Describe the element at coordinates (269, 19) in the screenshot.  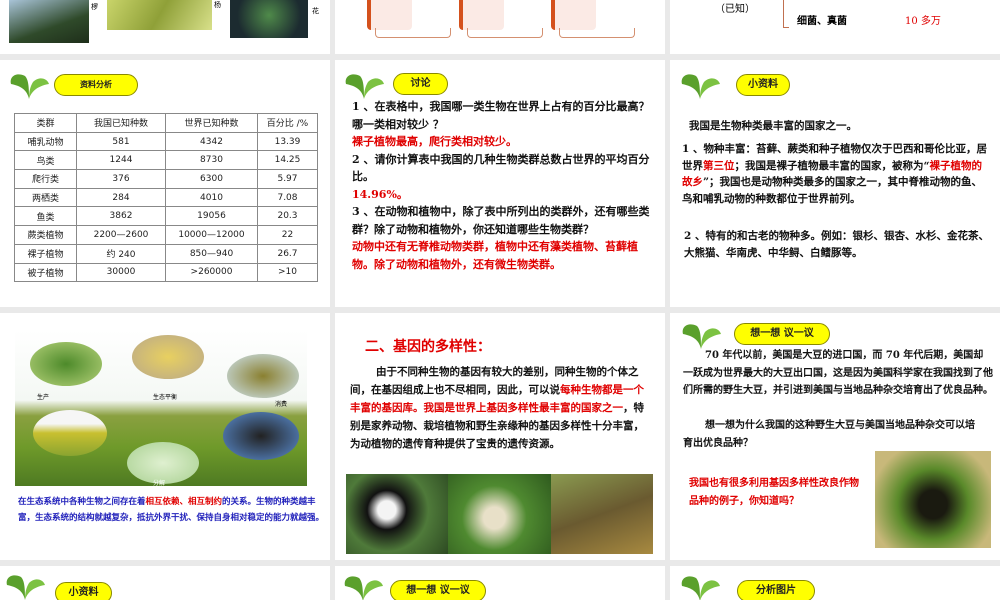
I see `flower-plant-image` at that location.